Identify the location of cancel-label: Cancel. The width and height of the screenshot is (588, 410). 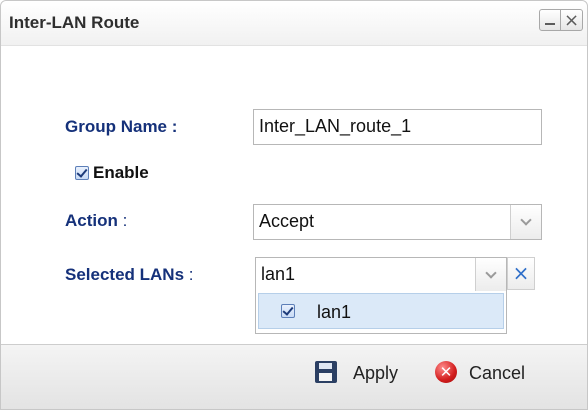
(497, 373).